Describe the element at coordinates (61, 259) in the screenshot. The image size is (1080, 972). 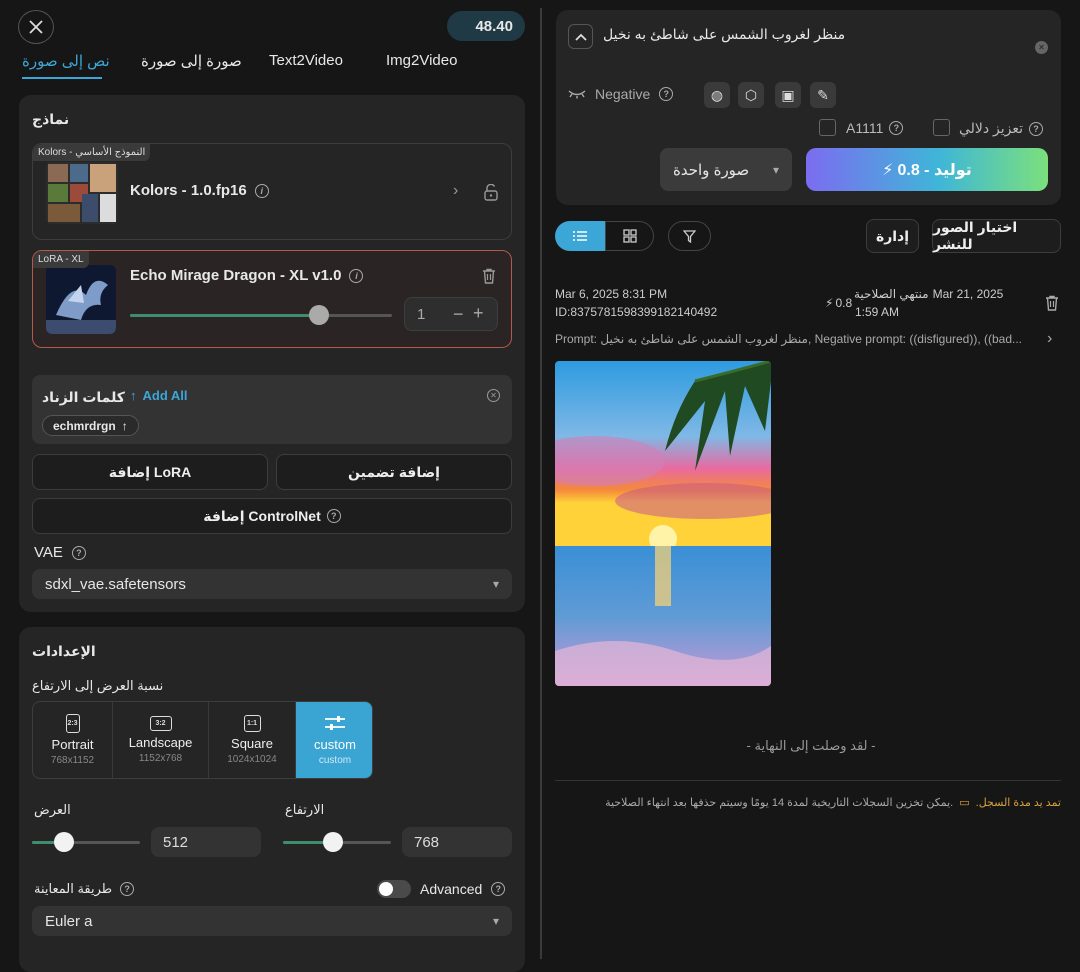
I see `lora-badge: LoRA - XL` at that location.